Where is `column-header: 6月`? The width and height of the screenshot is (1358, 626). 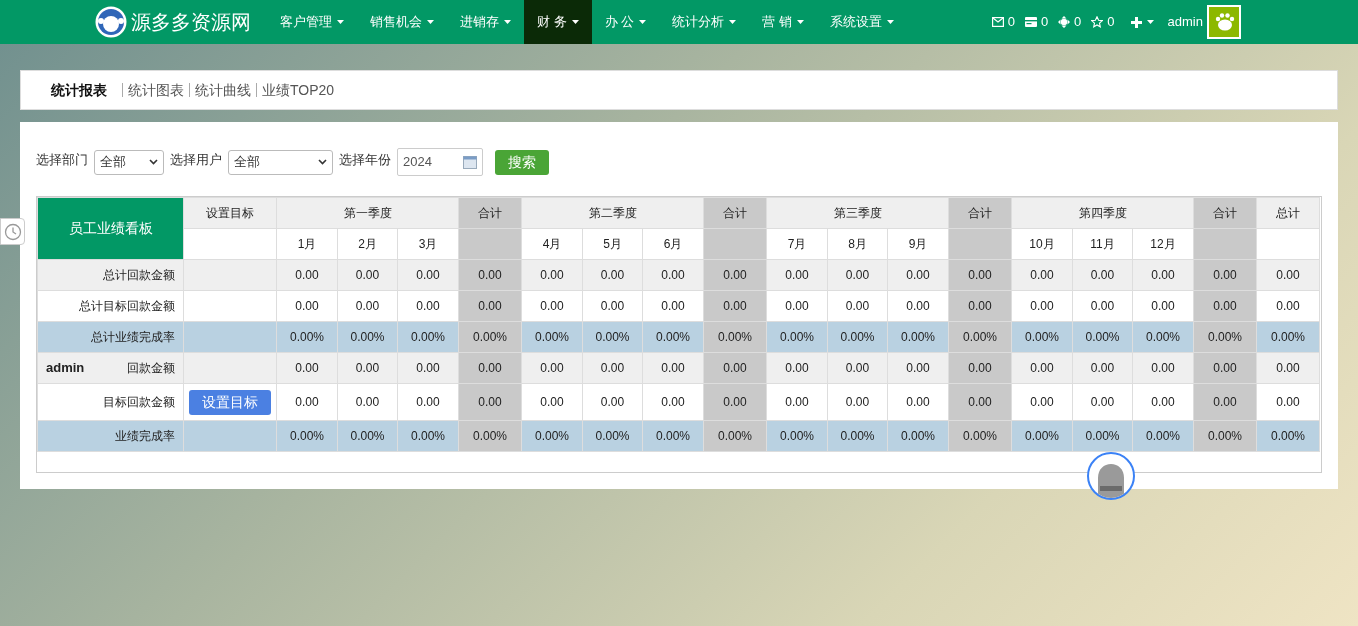 column-header: 6月 is located at coordinates (673, 244).